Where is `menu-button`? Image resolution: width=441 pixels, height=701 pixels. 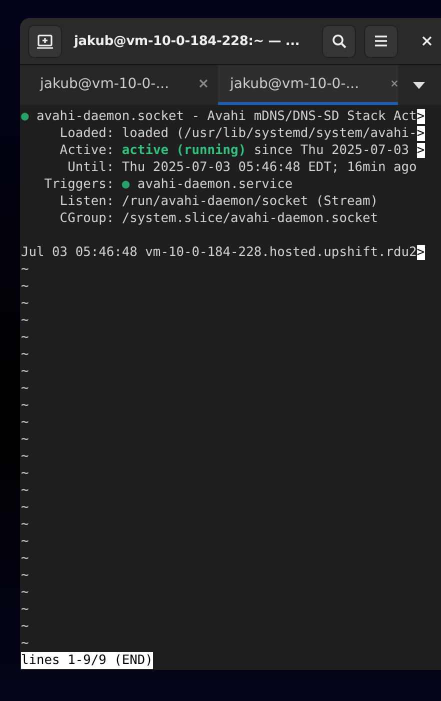 menu-button is located at coordinates (381, 41).